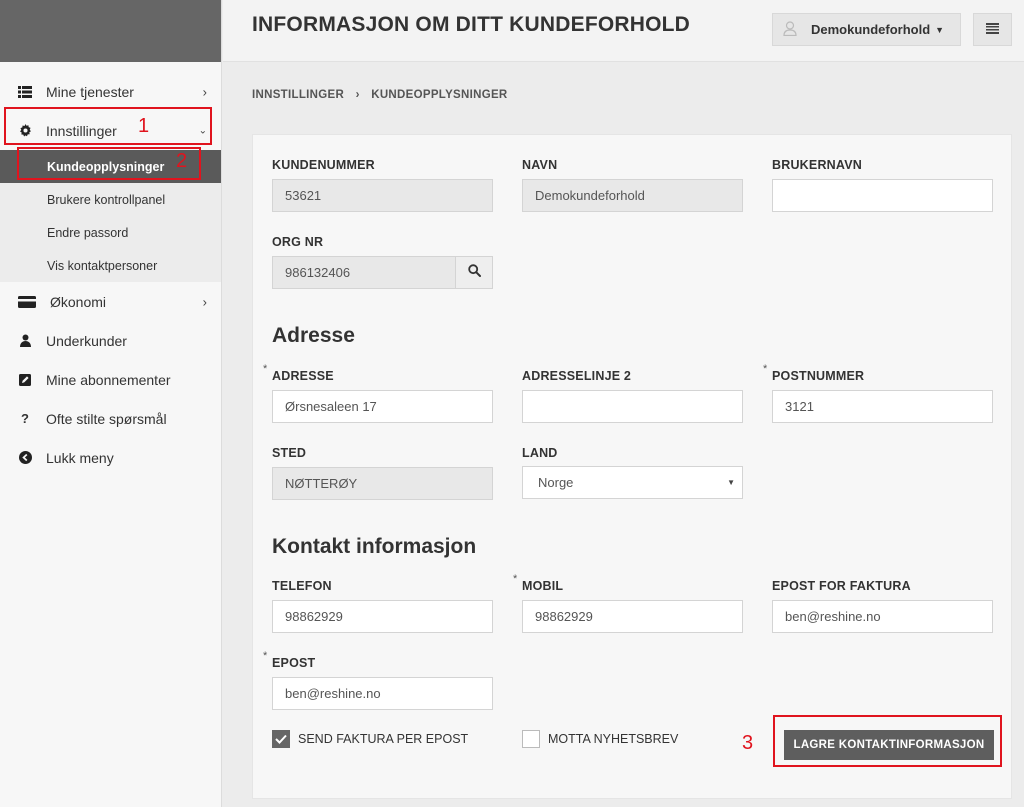 This screenshot has width=1024, height=807. Describe the element at coordinates (540, 165) in the screenshot. I see `navn-label: NAVN` at that location.